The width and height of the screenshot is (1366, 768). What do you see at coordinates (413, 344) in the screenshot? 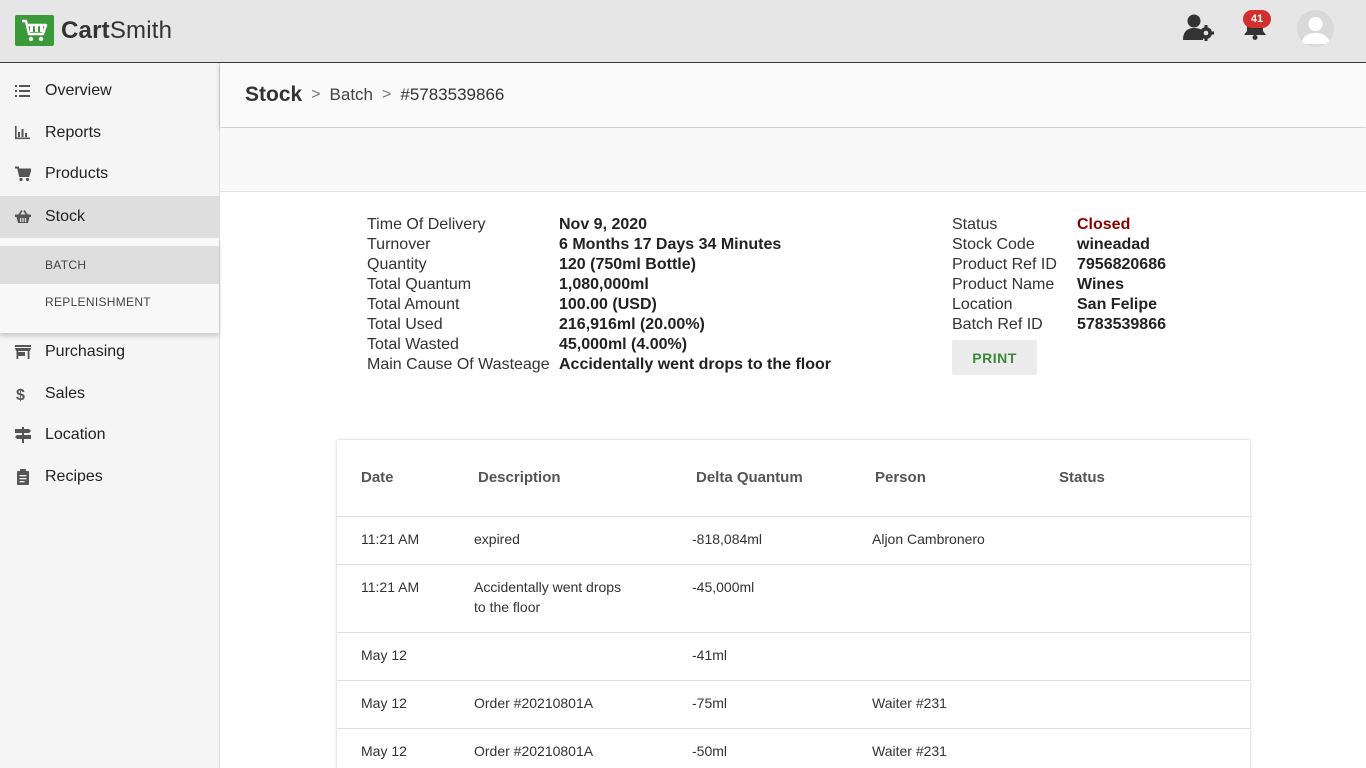
I see `detail-label: Total Wasted` at bounding box center [413, 344].